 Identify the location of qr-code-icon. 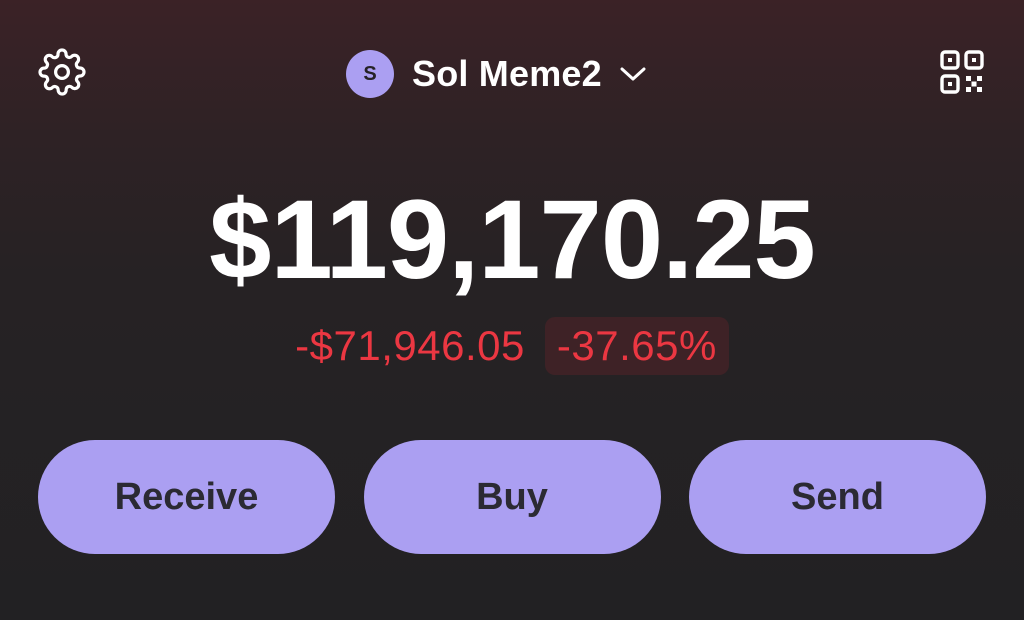
(962, 74).